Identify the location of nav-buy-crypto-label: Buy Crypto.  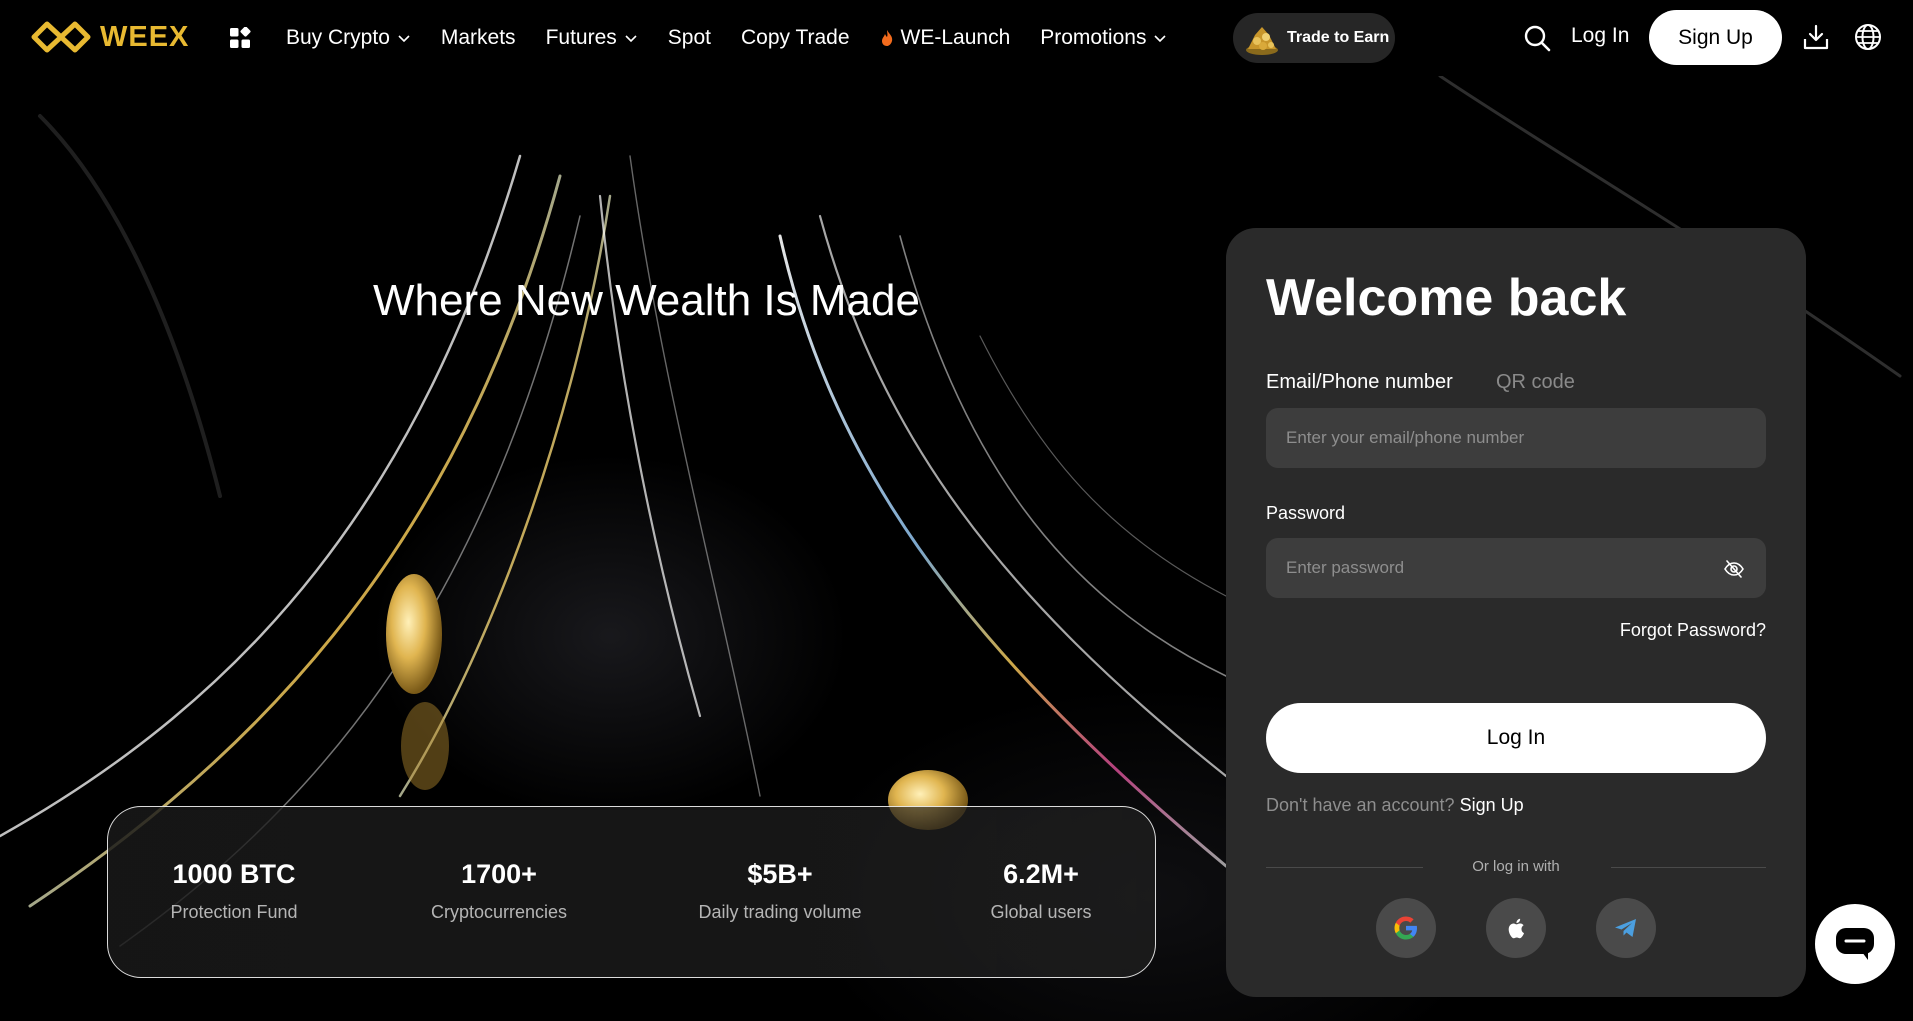
(338, 37).